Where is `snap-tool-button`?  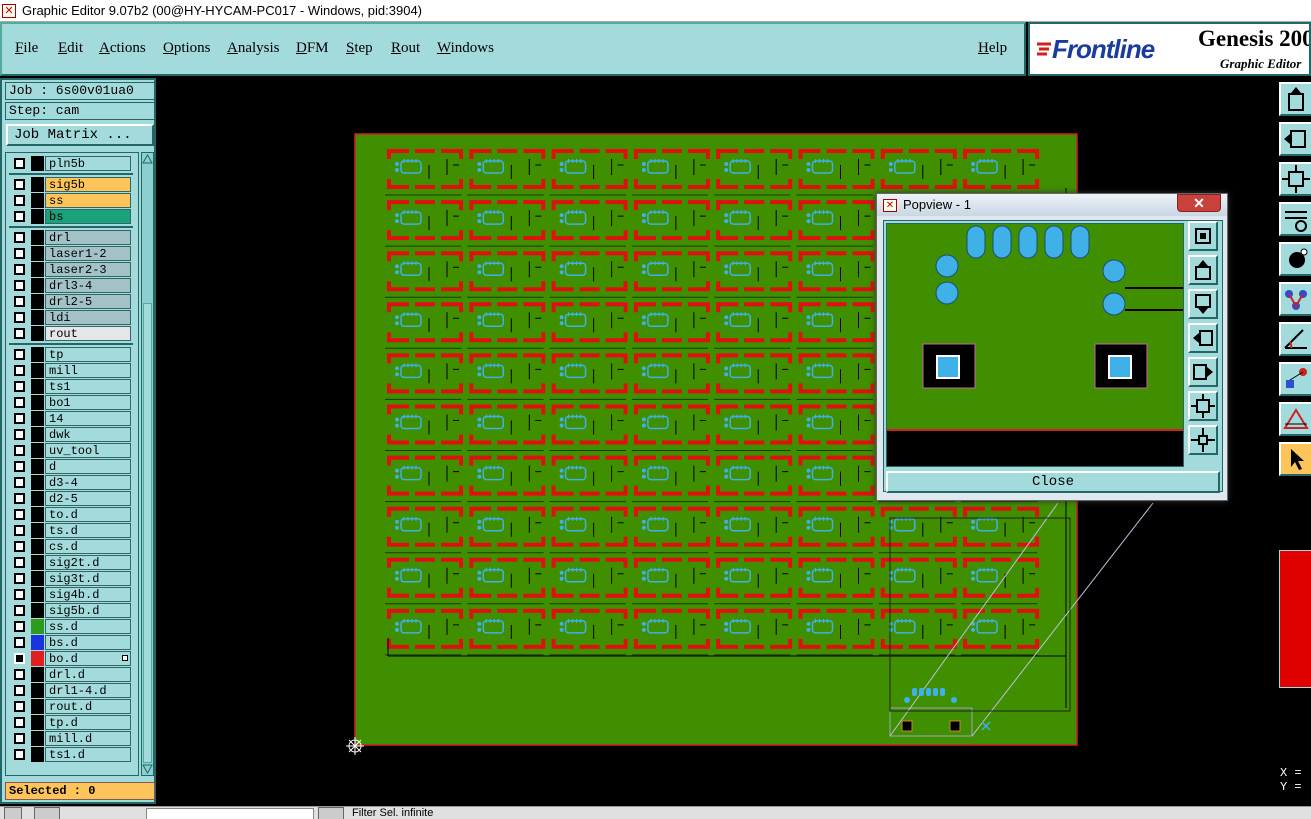
snap-tool-button is located at coordinates (1295, 379).